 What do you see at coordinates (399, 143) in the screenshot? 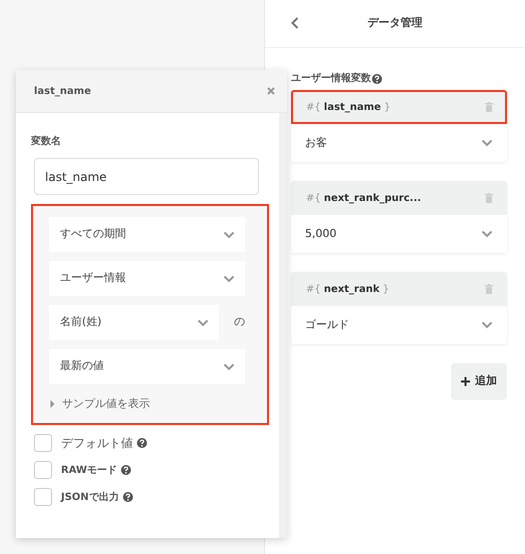
I see `value-dropdown: お客` at bounding box center [399, 143].